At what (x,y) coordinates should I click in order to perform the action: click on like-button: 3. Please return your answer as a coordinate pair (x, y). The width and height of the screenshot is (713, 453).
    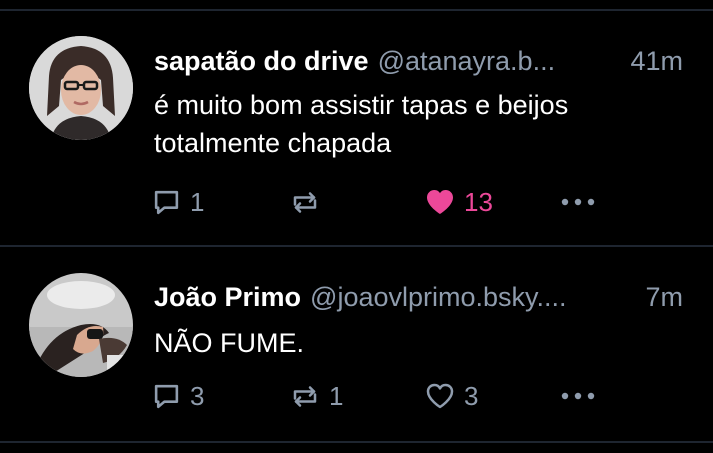
    Looking at the image, I should click on (451, 396).